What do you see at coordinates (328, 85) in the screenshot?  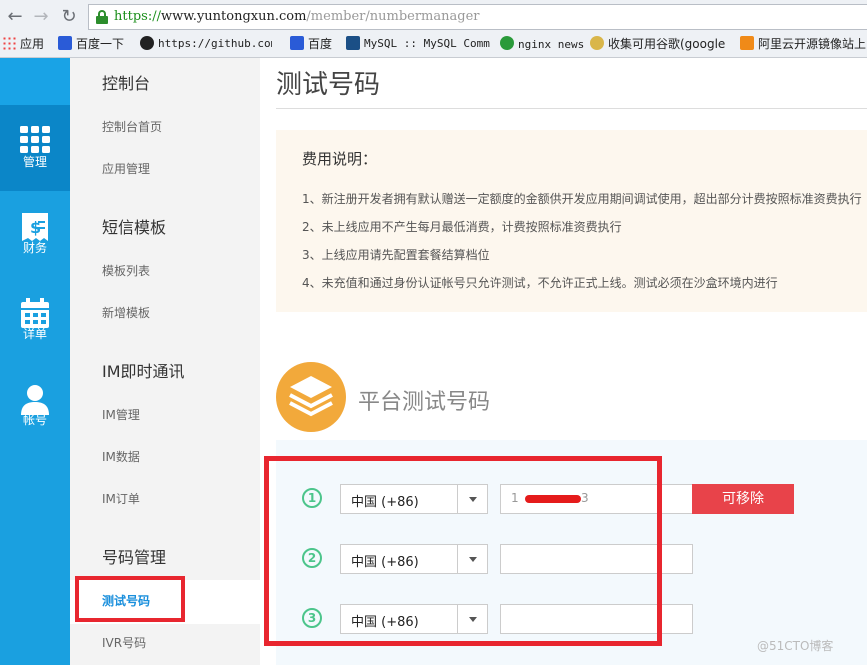 I see `page-title: 测试号码` at bounding box center [328, 85].